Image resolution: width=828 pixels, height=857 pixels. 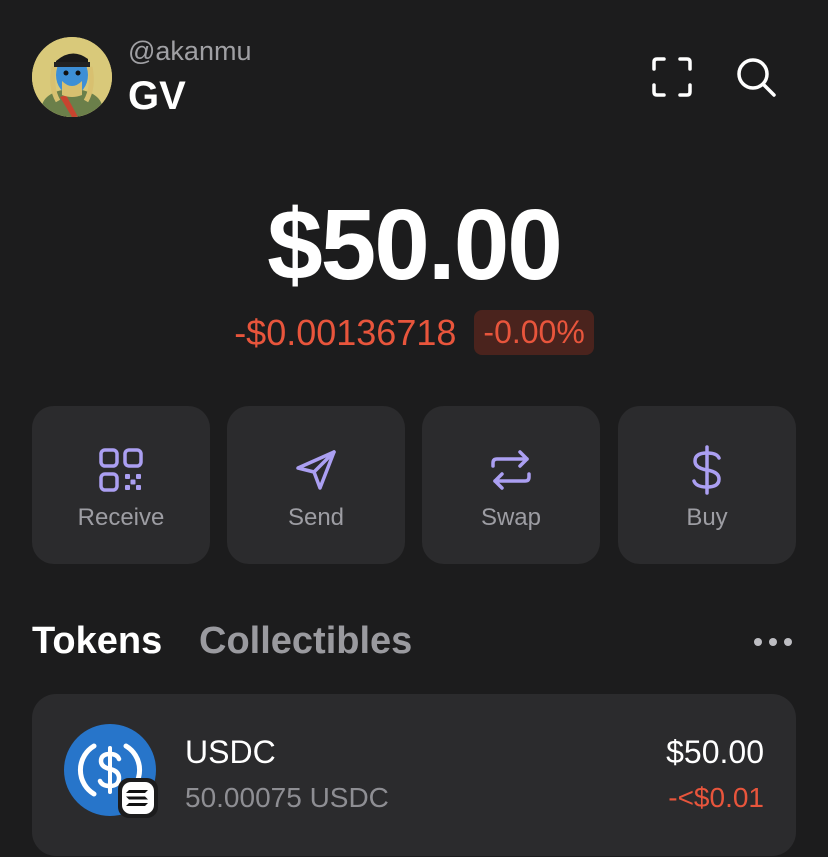 I want to click on tab-tokens: Tokens, so click(x=97, y=641).